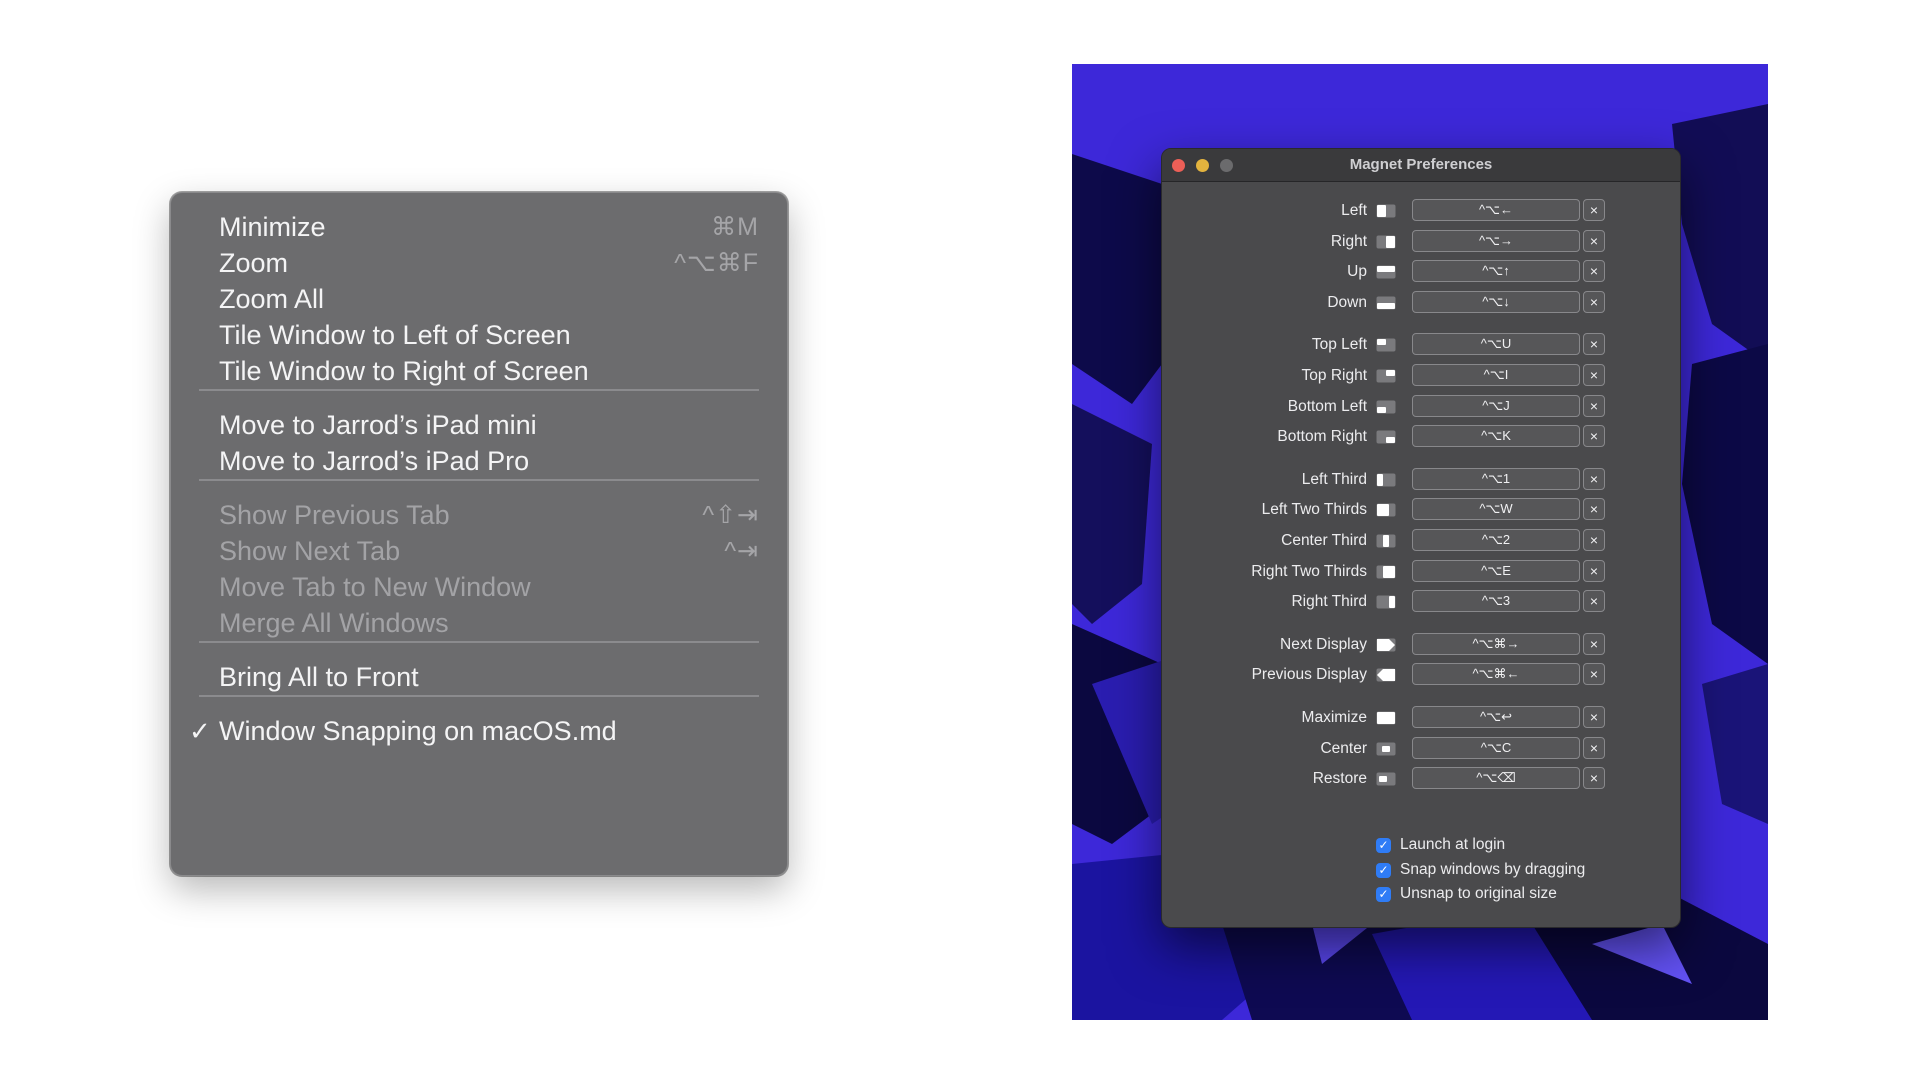  Describe the element at coordinates (1386, 779) in the screenshot. I see `restore-icon` at that location.